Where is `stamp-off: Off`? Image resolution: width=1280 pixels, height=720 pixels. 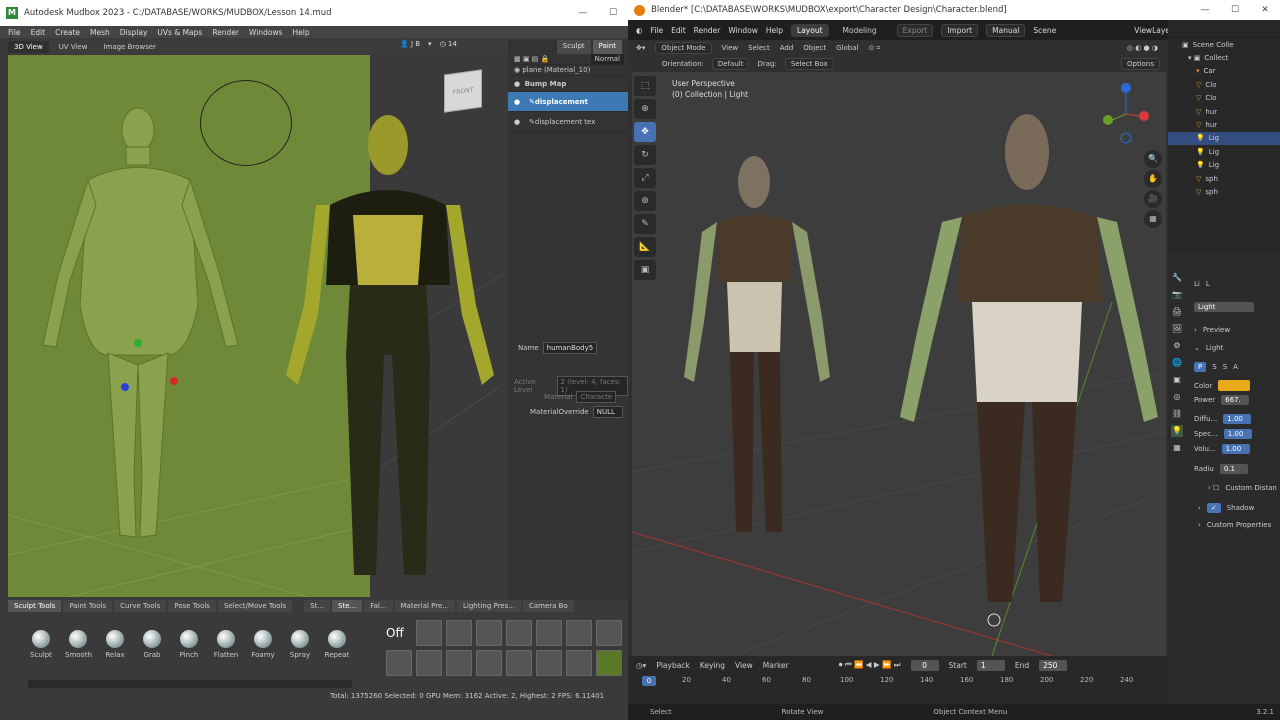
stamp-off: Off is located at coordinates (399, 633).